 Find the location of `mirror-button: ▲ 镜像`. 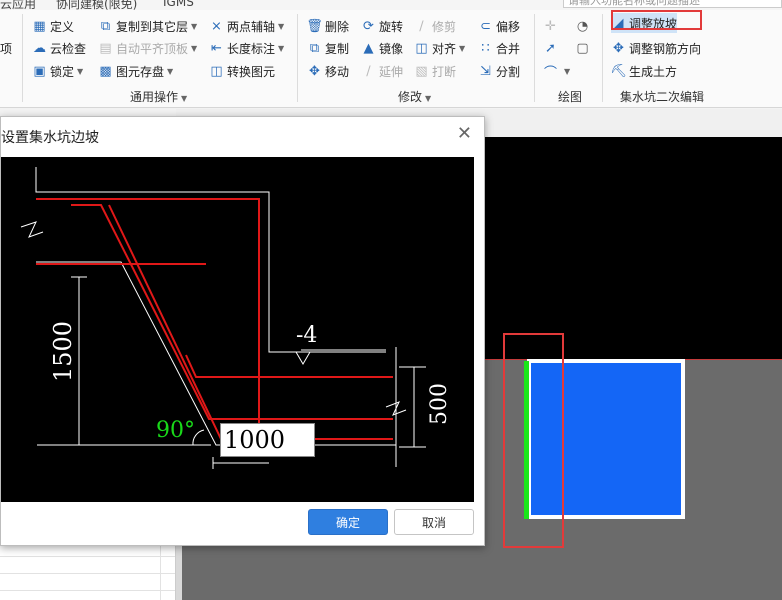

mirror-button: ▲ 镜像 is located at coordinates (382, 48).